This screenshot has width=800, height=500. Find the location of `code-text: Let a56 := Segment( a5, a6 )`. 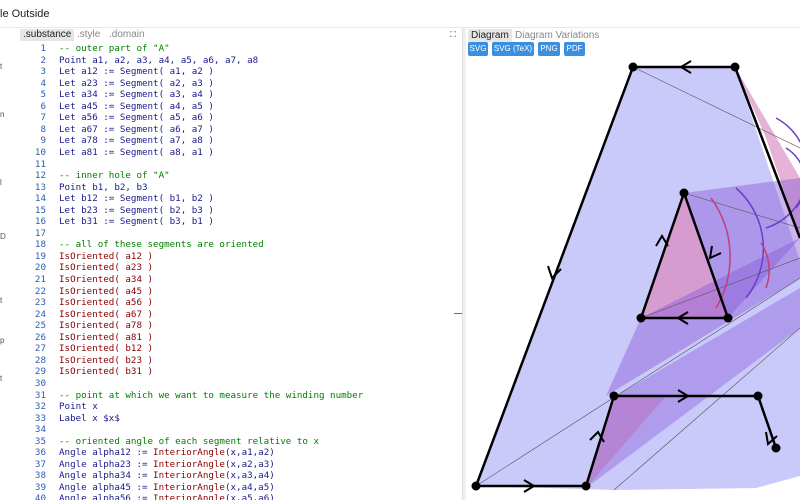

code-text: Let a56 := Segment( a5, a6 ) is located at coordinates (136, 118).